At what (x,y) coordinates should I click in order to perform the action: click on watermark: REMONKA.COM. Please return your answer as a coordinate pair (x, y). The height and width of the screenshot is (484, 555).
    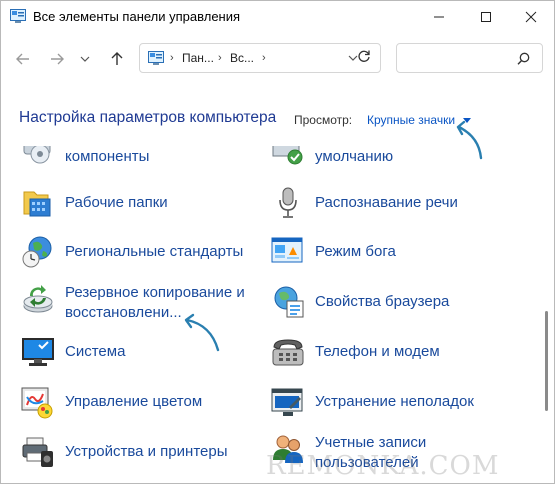
    Looking at the image, I should click on (383, 466).